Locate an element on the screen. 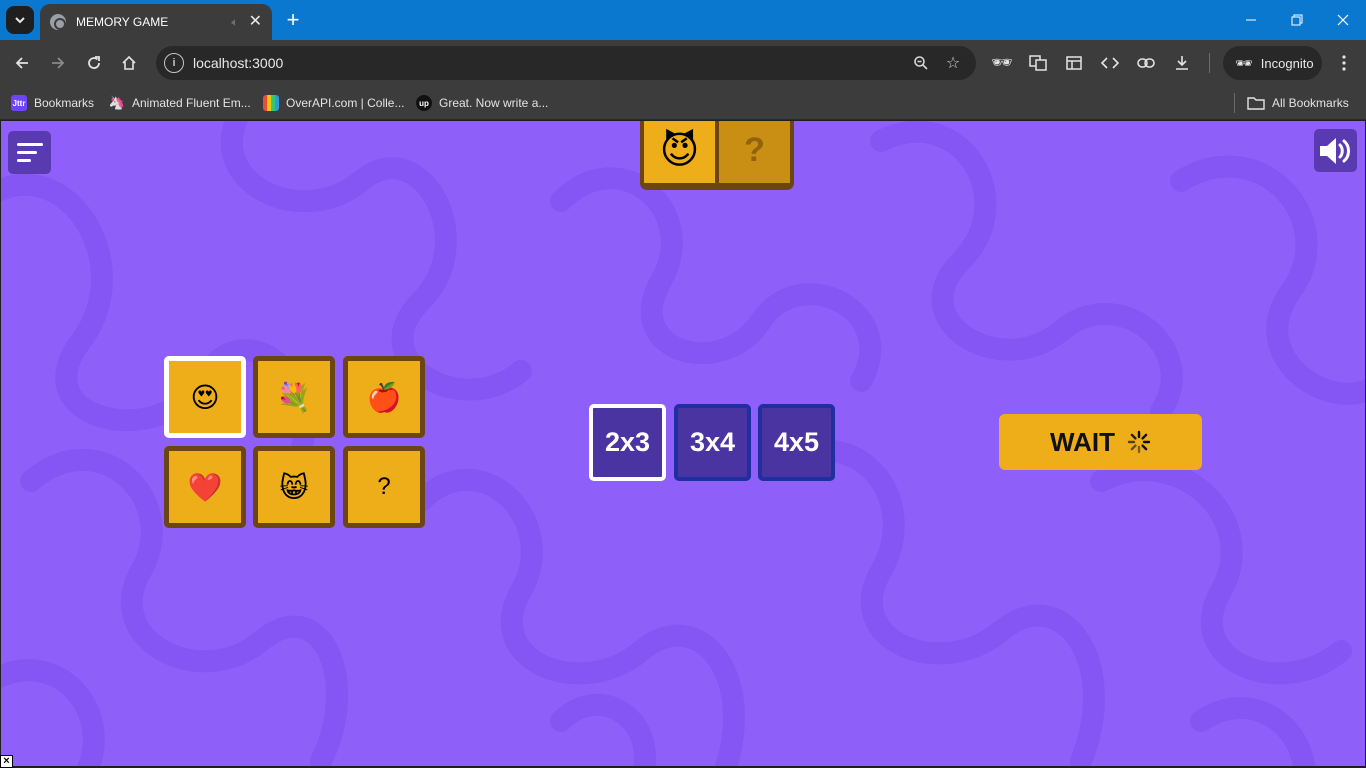 This screenshot has height=768, width=1366. all-bookmarks-button: All Bookmarks is located at coordinates (1291, 103).